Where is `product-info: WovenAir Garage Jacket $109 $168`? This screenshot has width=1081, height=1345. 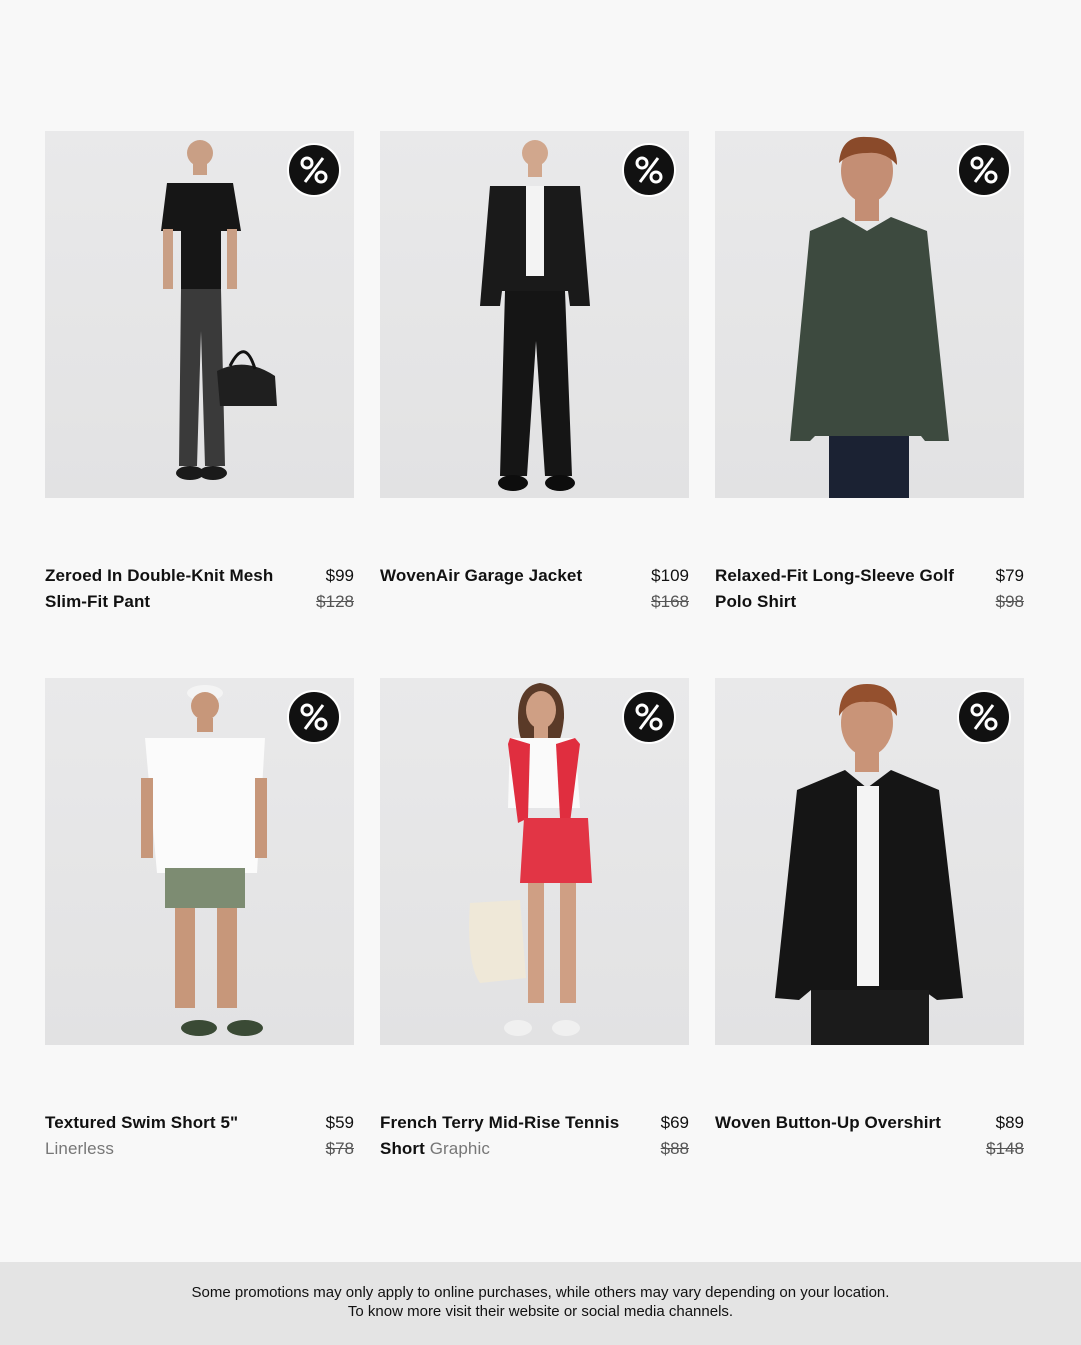
product-info: WovenAir Garage Jacket $109 $168 is located at coordinates (534, 589).